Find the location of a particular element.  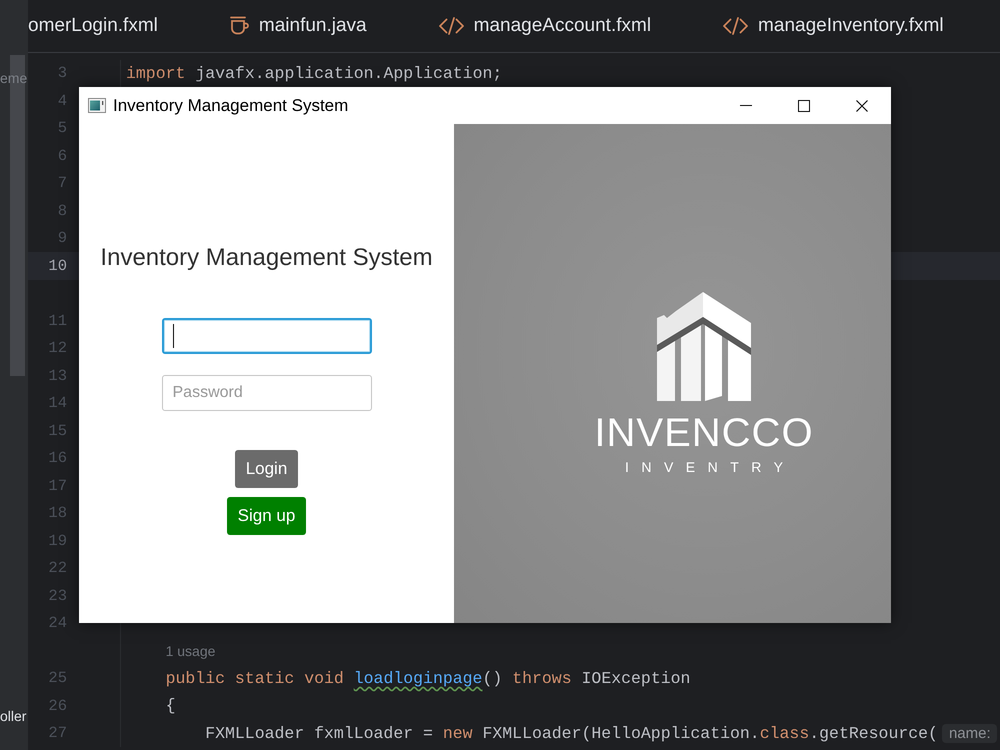

maximize-icon is located at coordinates (804, 106).